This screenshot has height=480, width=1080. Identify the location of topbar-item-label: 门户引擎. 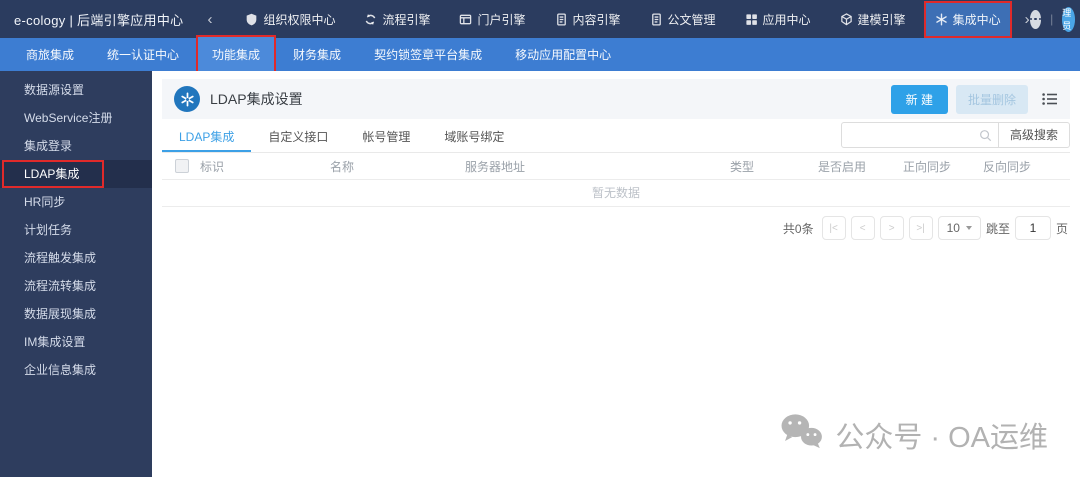
(501, 19).